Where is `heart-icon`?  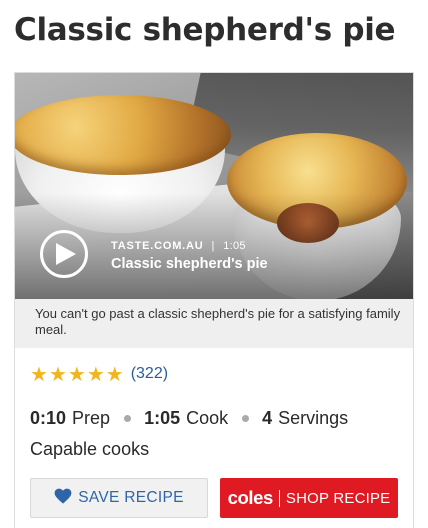 heart-icon is located at coordinates (63, 498).